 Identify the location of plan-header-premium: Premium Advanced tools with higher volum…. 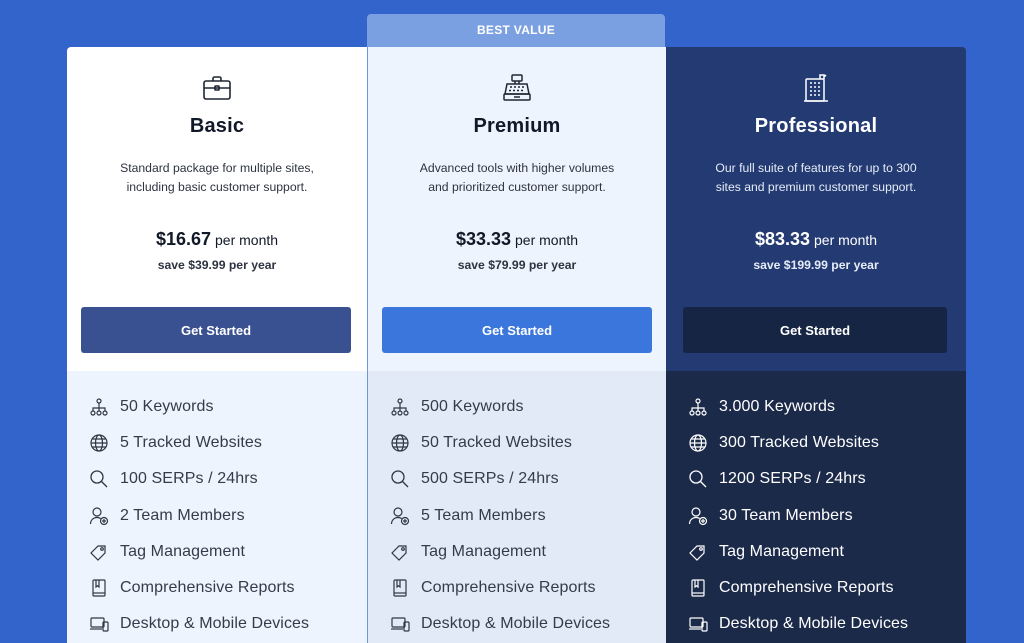
(517, 209).